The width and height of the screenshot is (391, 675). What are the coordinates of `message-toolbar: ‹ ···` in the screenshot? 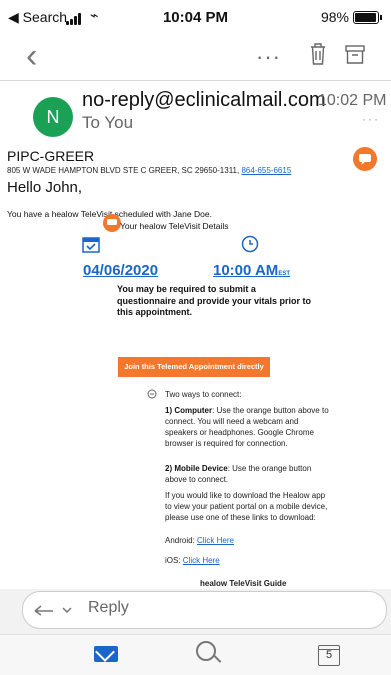 It's located at (195, 58).